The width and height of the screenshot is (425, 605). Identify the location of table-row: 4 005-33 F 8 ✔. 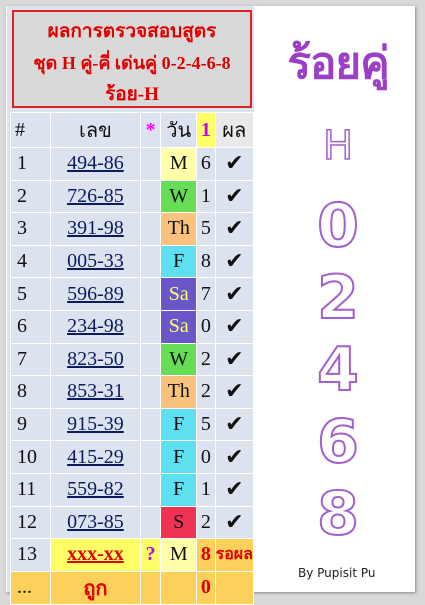
(132, 261).